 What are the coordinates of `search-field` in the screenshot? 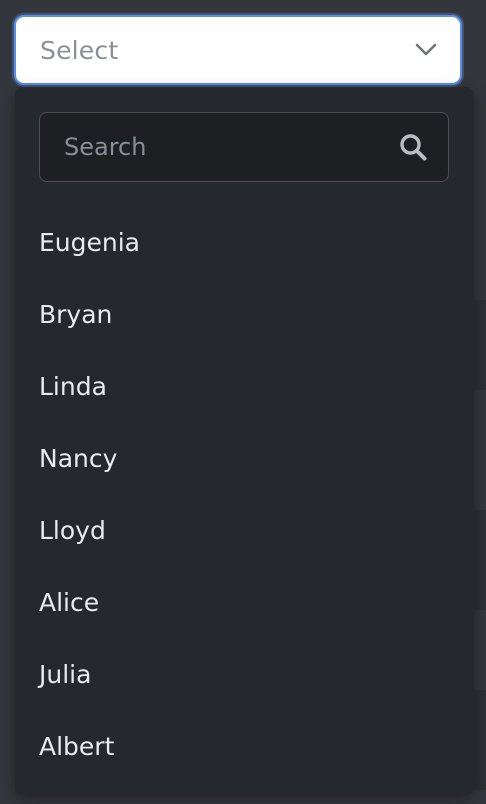 It's located at (244, 147).